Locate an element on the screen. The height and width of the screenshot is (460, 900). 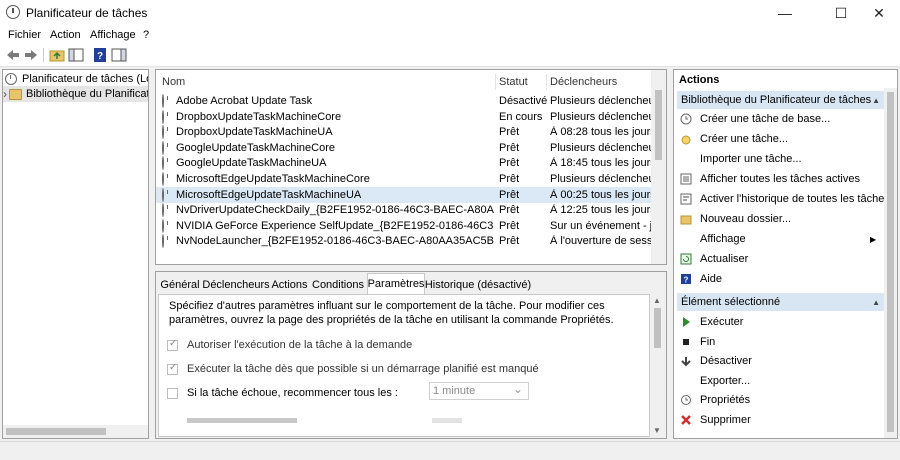
action-exécuter: Exécuter is located at coordinates (711, 322).